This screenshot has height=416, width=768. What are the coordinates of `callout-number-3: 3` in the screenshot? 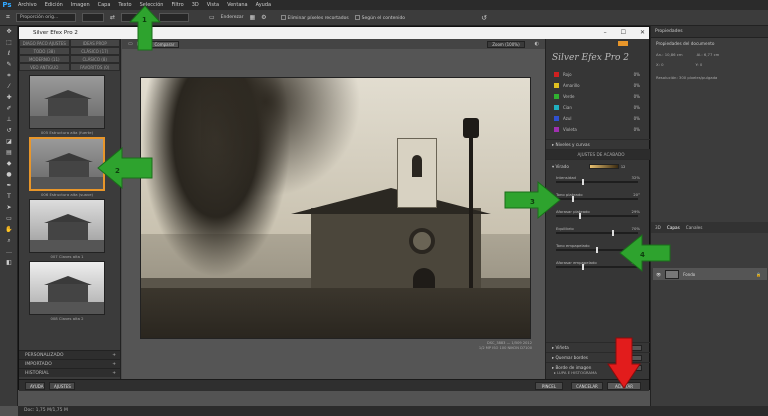 It's located at (532, 202).